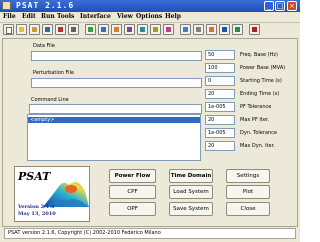  What do you see at coordinates (132, 209) in the screenshot?
I see `opf-button: OPF` at bounding box center [132, 209].